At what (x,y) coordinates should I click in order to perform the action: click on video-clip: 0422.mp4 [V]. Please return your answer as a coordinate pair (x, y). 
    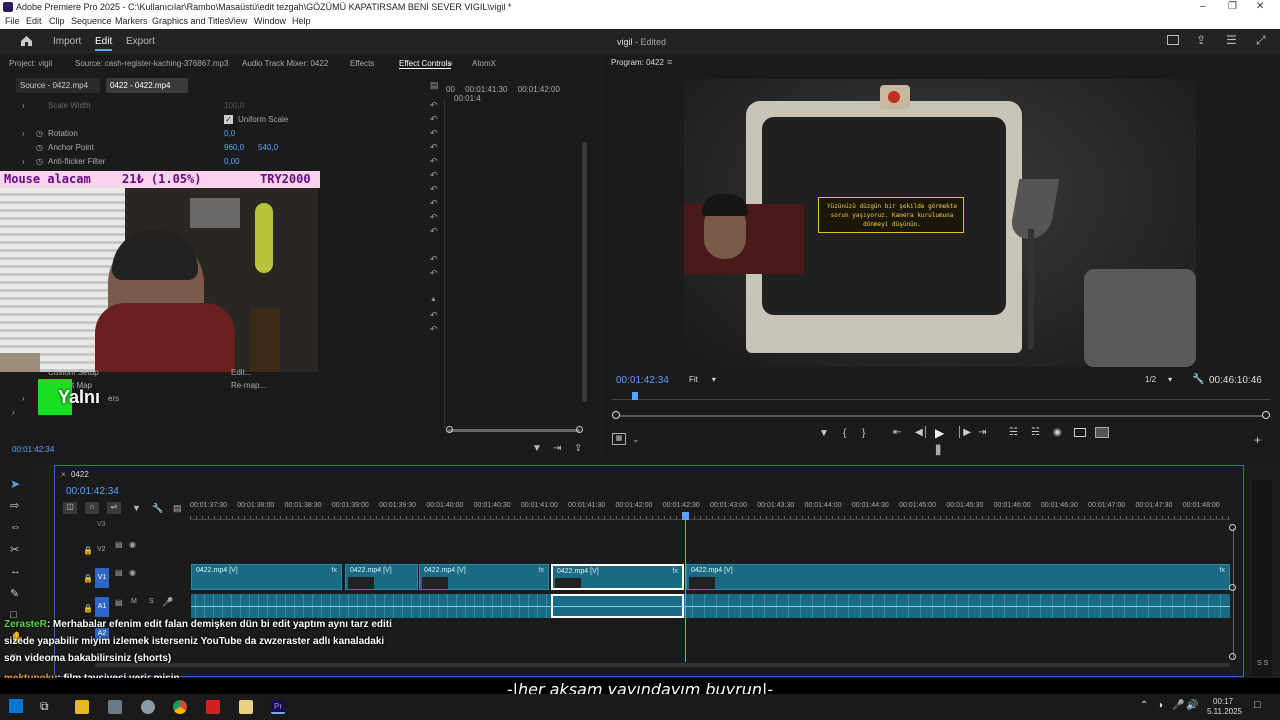
    Looking at the image, I should click on (381, 577).